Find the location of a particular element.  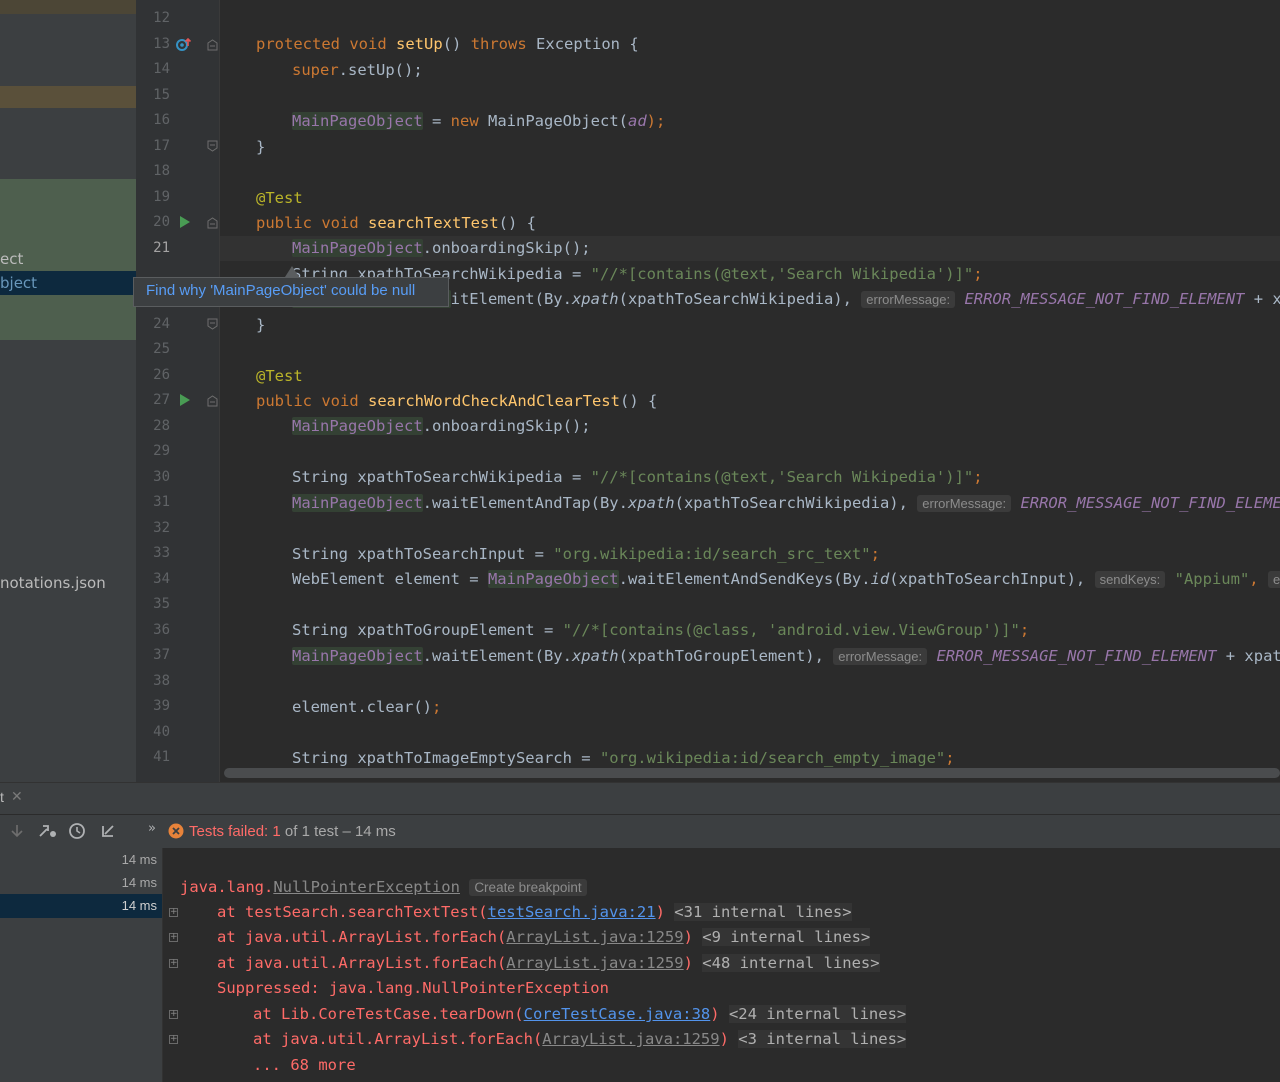

line-number: 18 is located at coordinates (161, 171).